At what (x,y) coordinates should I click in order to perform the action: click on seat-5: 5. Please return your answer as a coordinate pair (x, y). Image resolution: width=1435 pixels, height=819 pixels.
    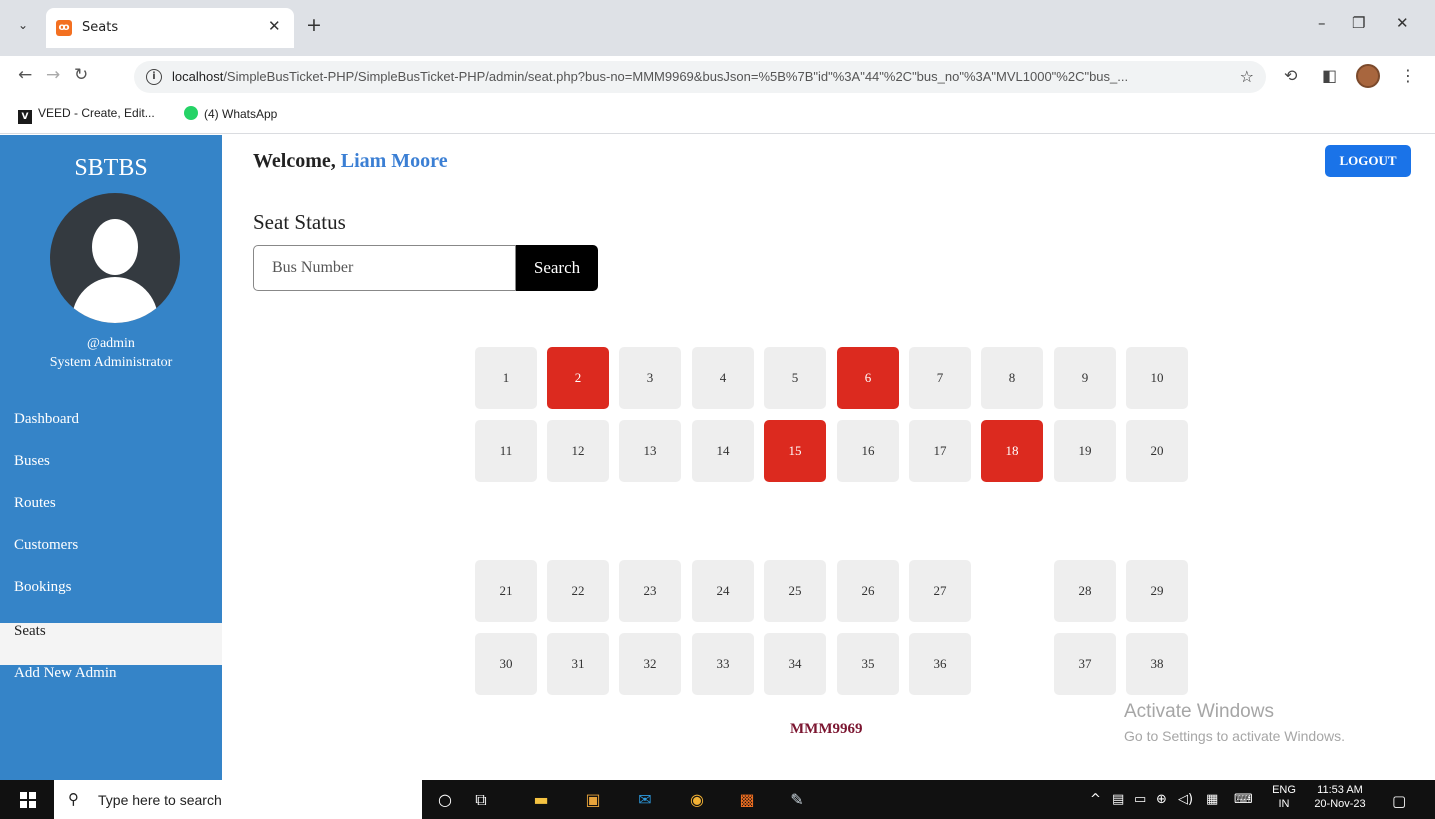
    Looking at the image, I should click on (795, 378).